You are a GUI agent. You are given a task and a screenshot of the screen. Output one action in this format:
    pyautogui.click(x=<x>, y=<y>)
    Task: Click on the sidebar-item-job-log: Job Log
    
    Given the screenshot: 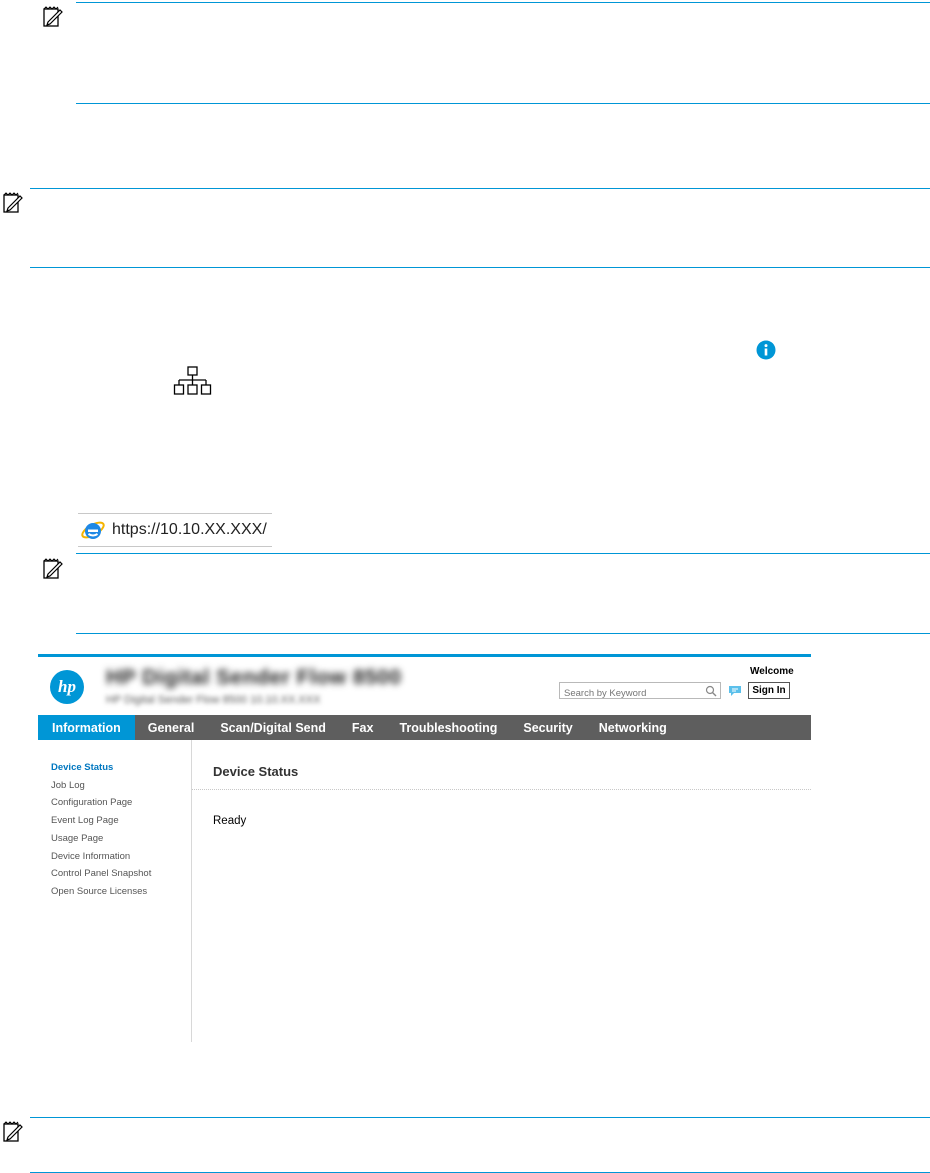 What is the action you would take?
    pyautogui.click(x=68, y=785)
    